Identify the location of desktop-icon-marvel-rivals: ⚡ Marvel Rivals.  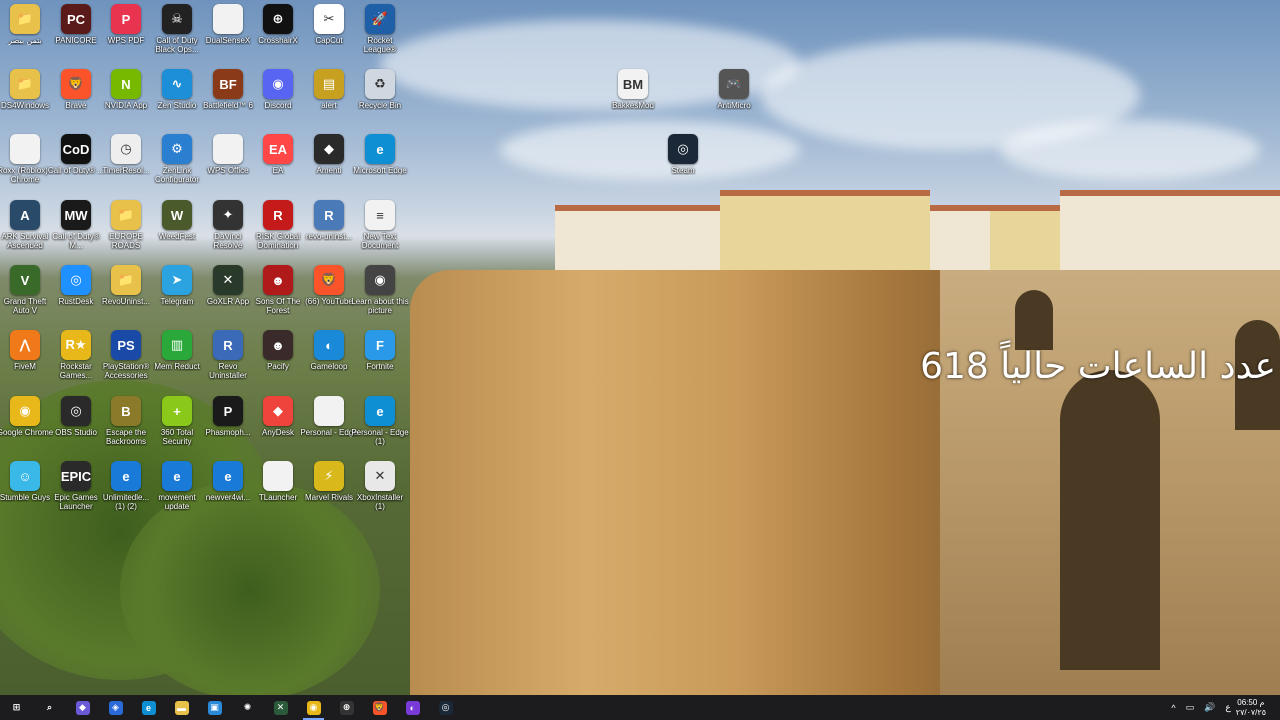
(329, 493).